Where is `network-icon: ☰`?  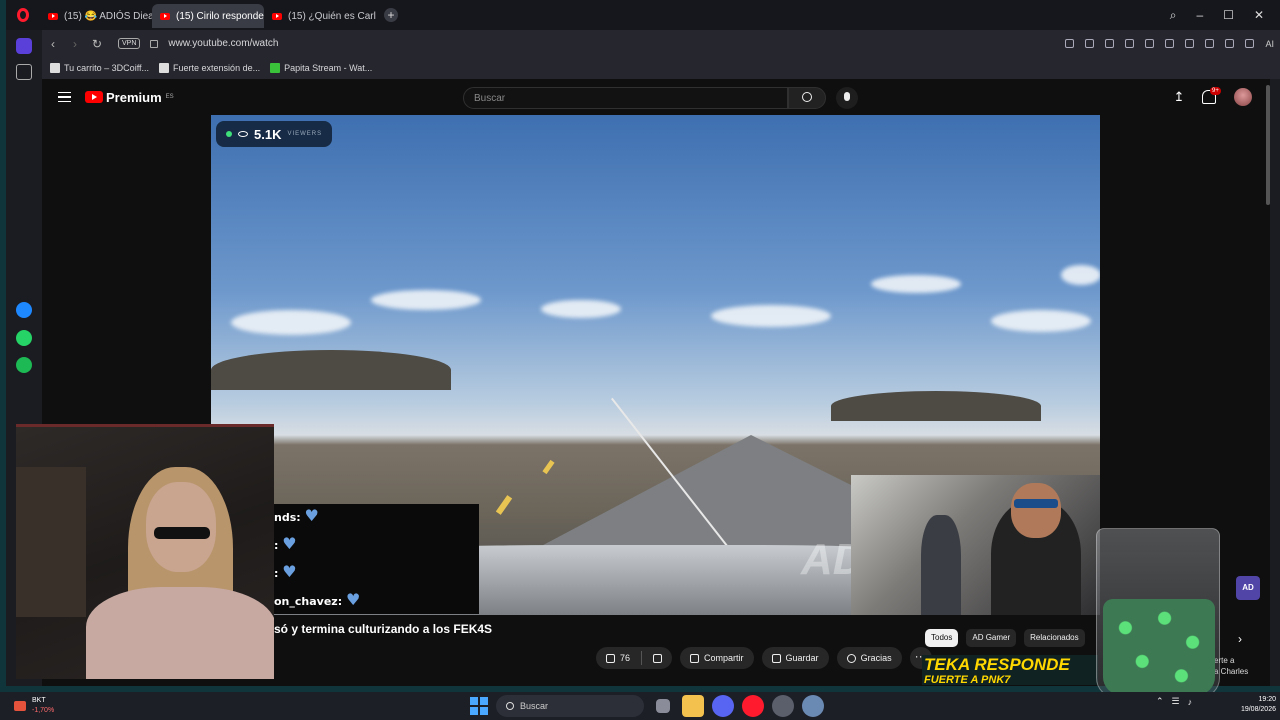 network-icon: ☰ is located at coordinates (1176, 701).